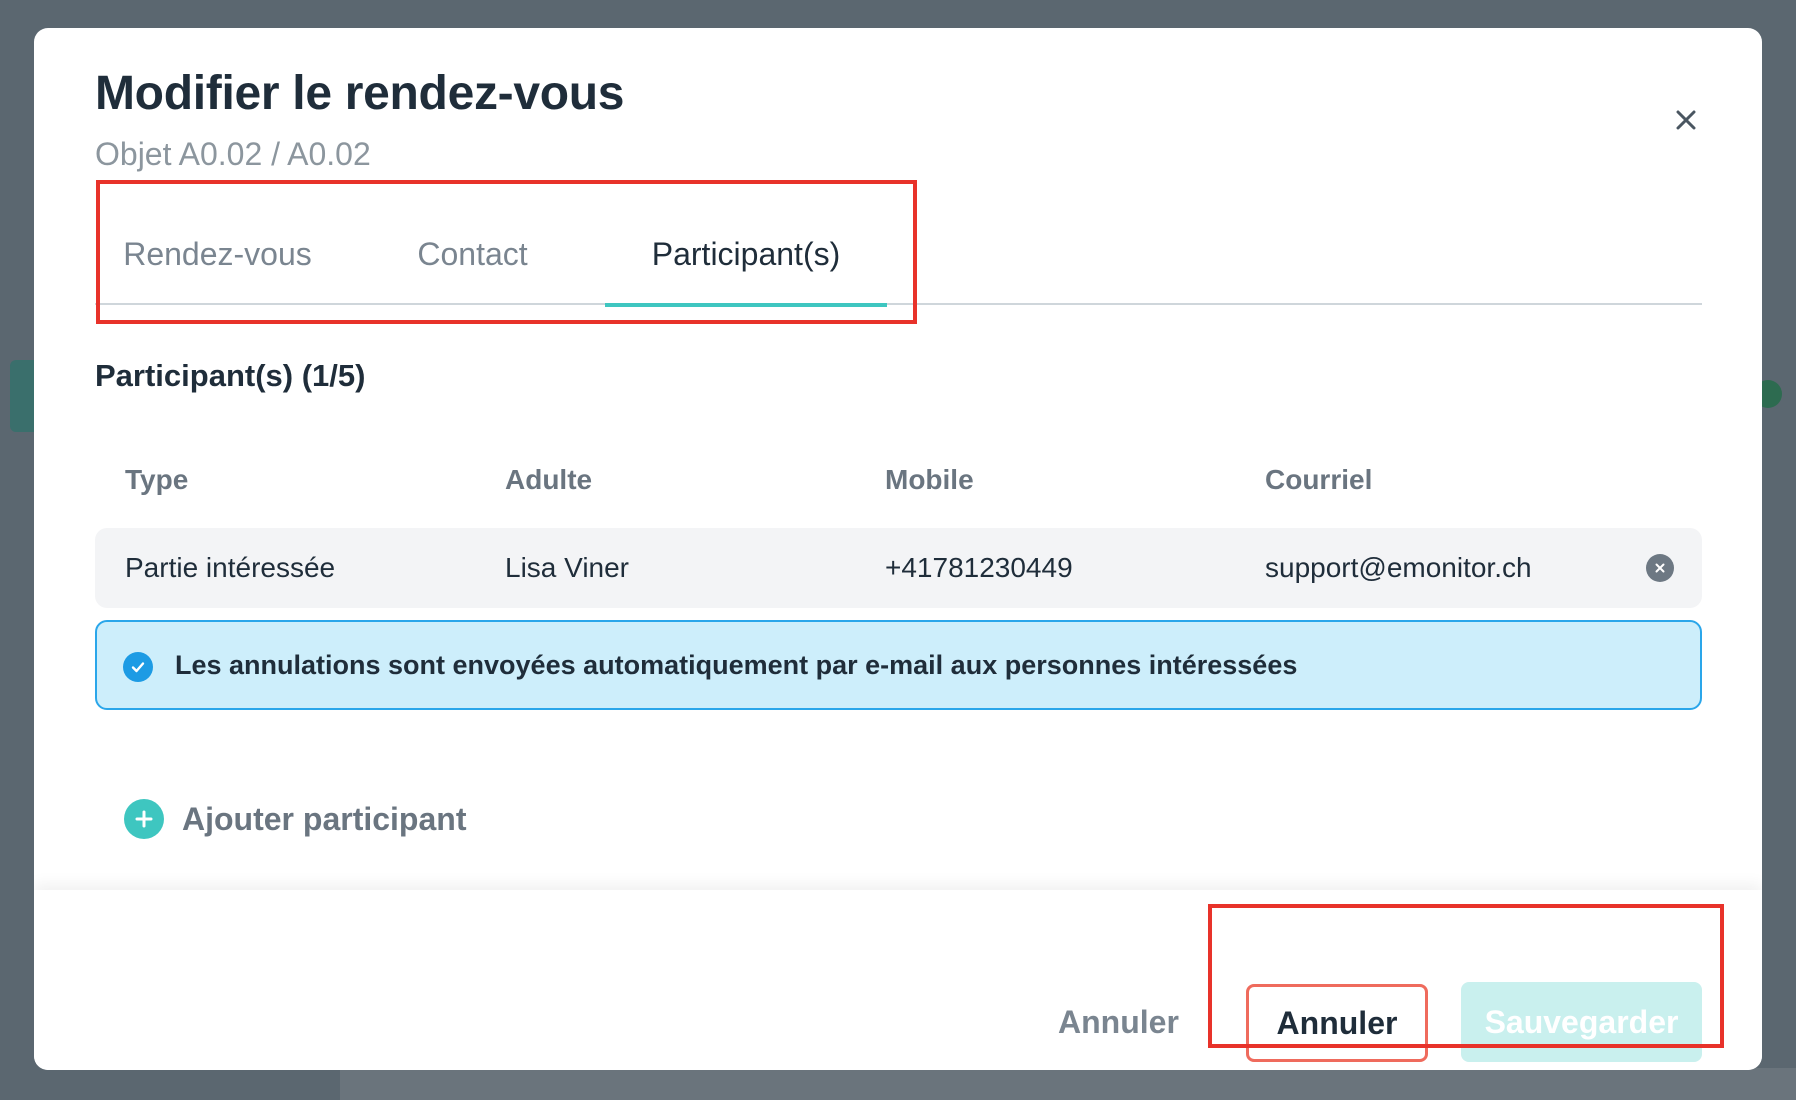  What do you see at coordinates (567, 567) in the screenshot?
I see `participant-adult: Lisa Viner` at bounding box center [567, 567].